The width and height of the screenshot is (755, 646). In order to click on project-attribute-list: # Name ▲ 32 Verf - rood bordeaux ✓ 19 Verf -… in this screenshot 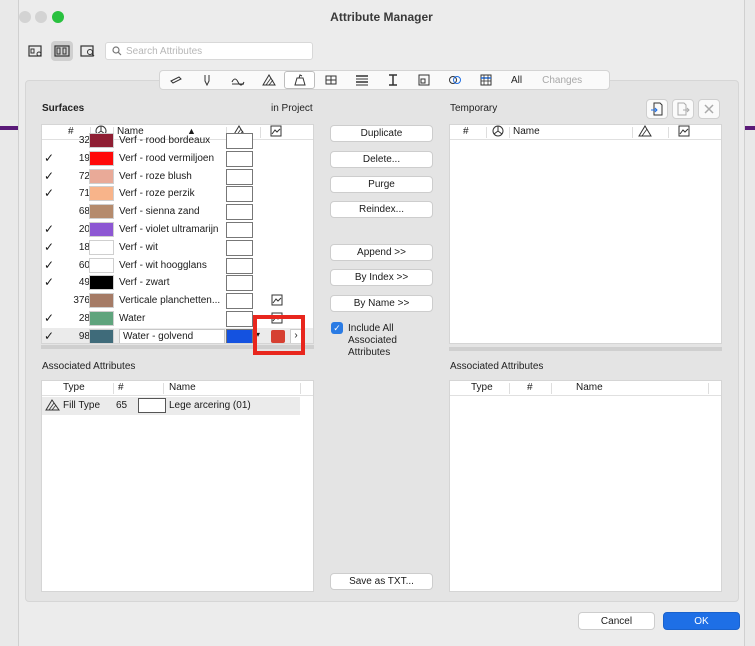, I will do `click(177, 234)`.